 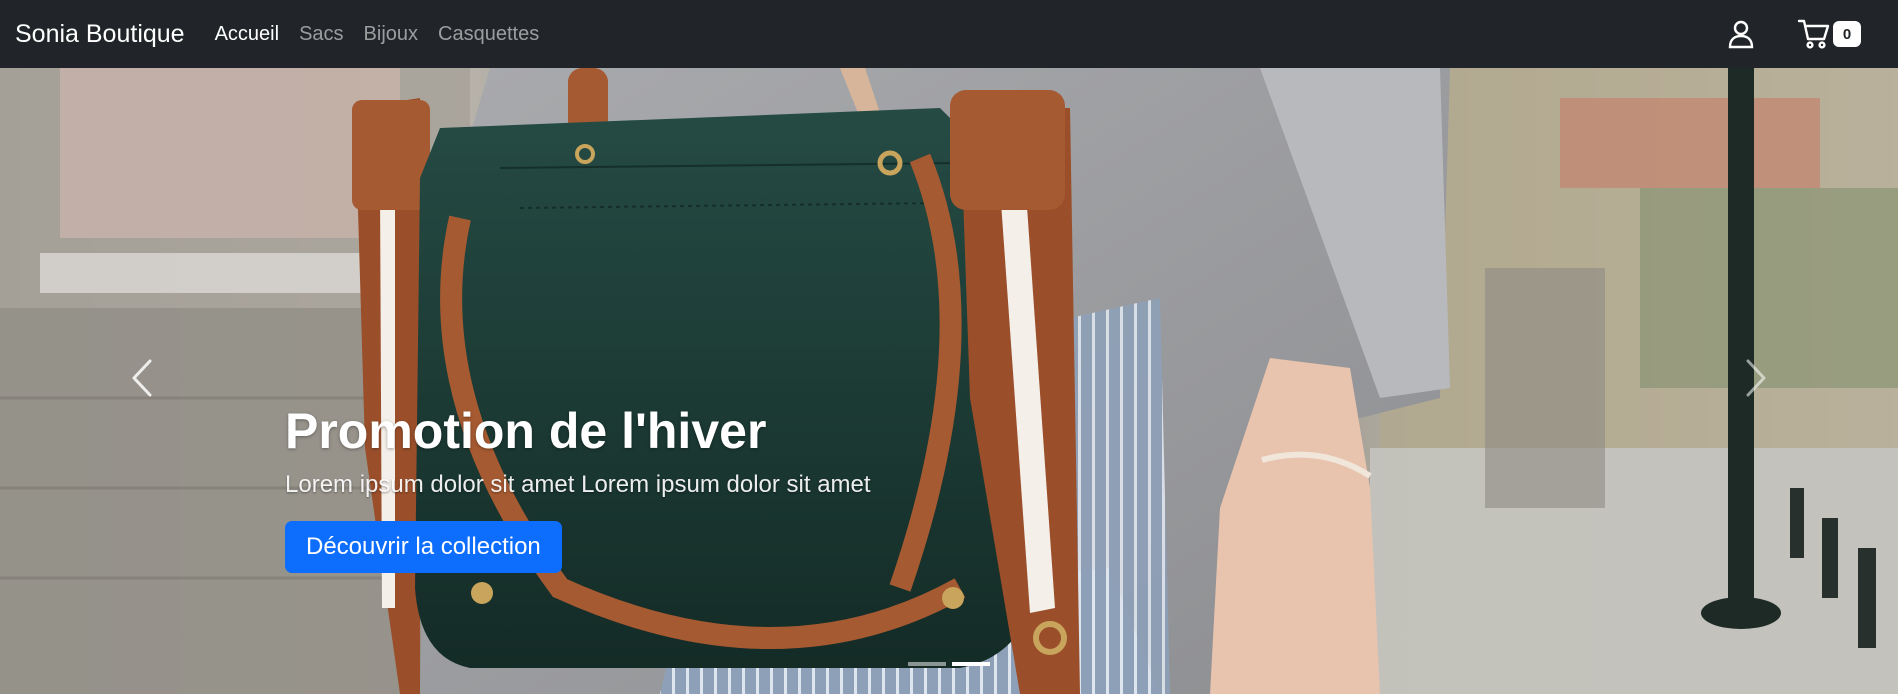 I want to click on nav-link-sacs: Sacs, so click(x=321, y=34).